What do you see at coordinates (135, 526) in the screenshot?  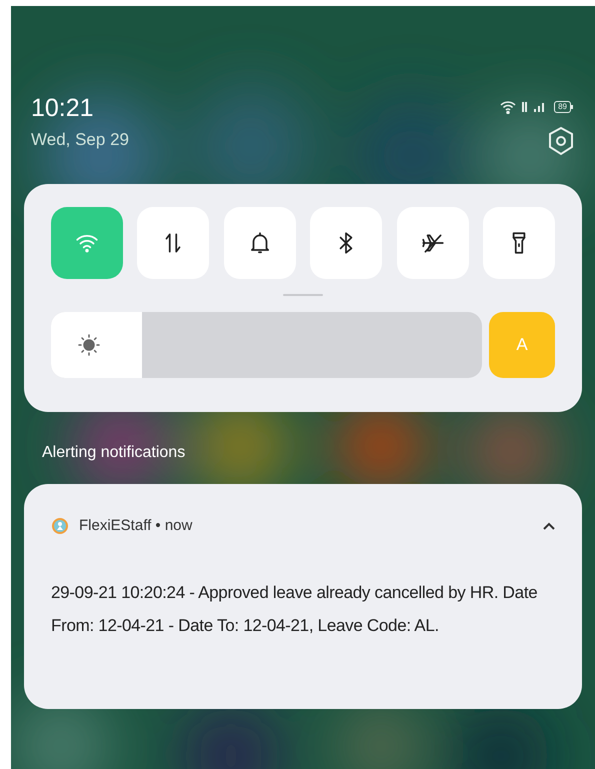 I see `app-name-and-time: FlexiEStaff • now` at bounding box center [135, 526].